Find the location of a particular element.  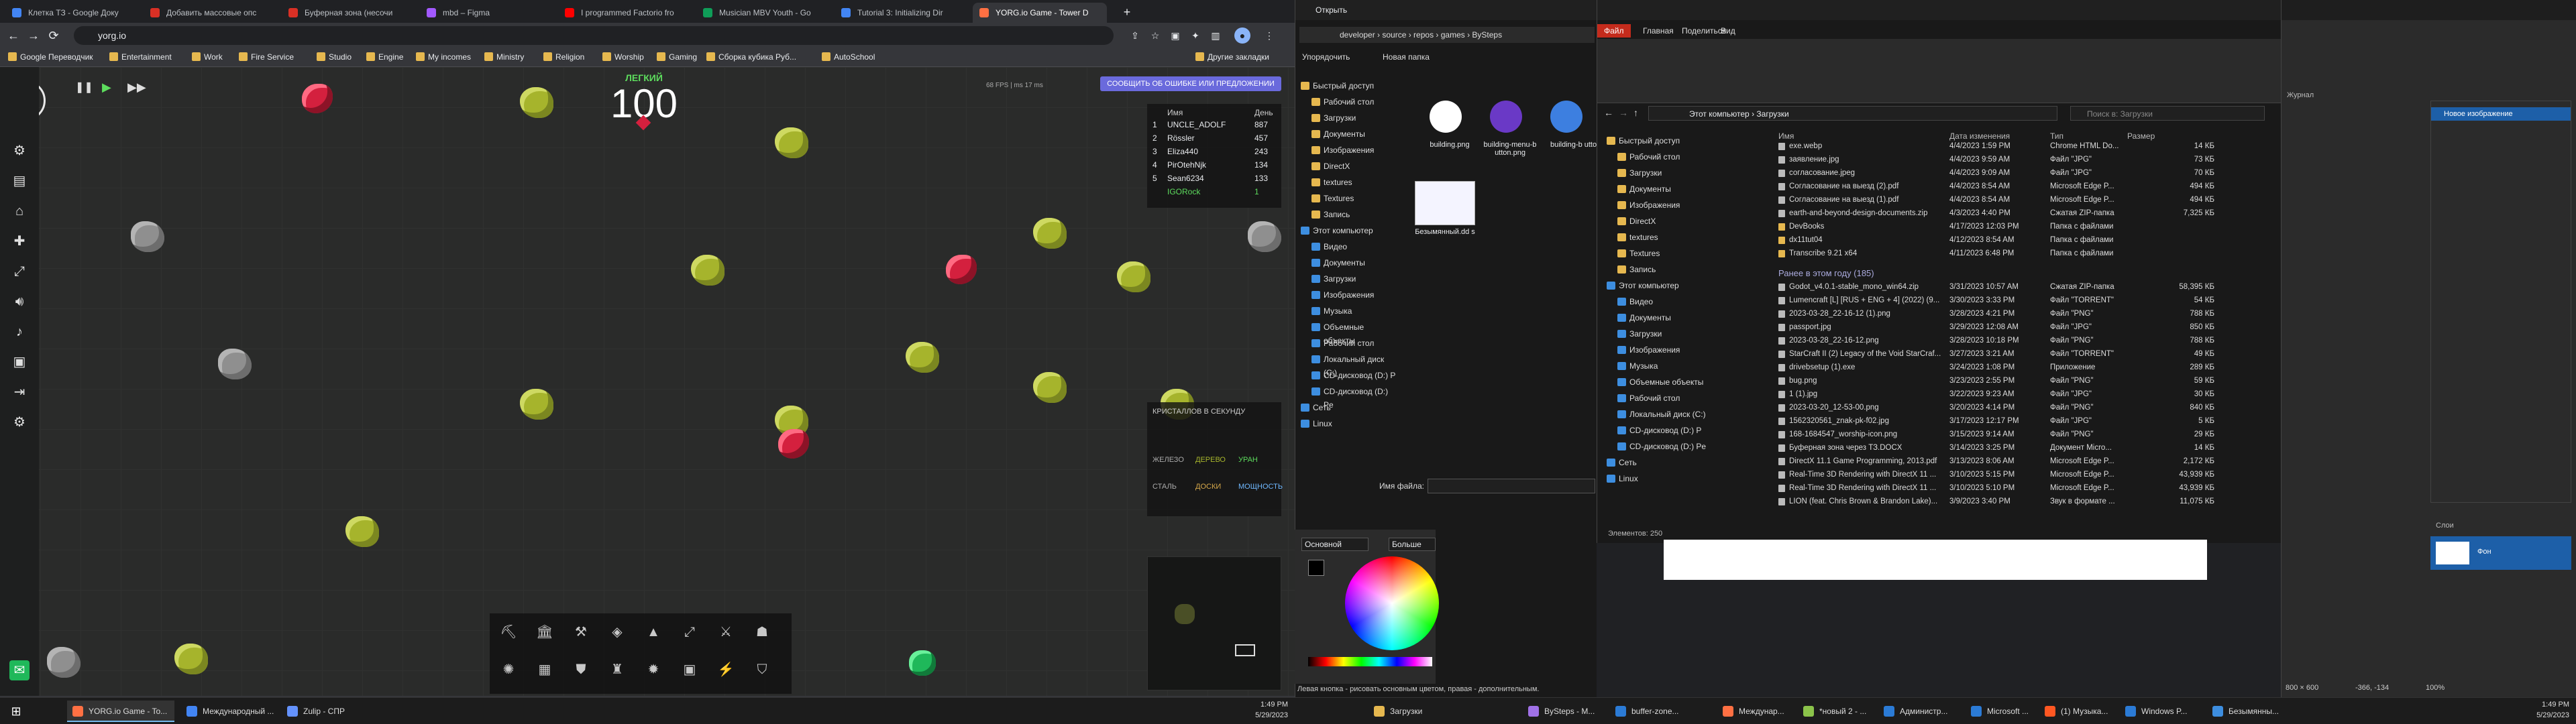

building-slot-icon: ◈ is located at coordinates (617, 632).